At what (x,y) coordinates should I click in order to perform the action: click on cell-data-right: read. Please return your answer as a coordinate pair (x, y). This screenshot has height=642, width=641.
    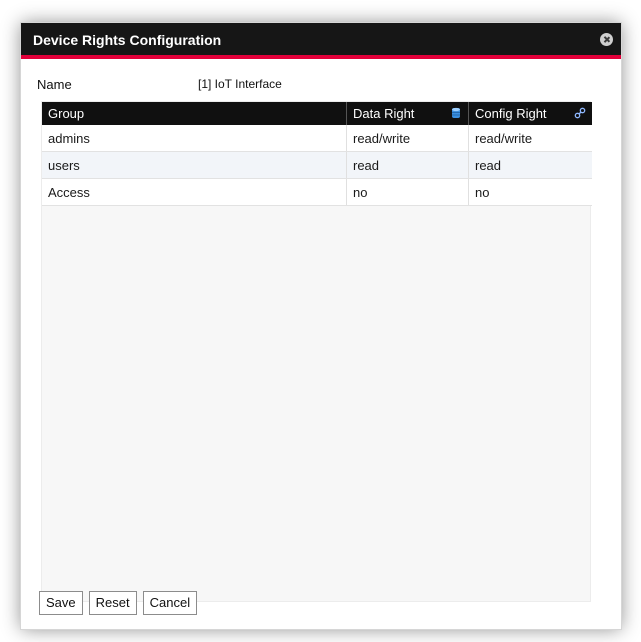
    Looking at the image, I should click on (408, 165).